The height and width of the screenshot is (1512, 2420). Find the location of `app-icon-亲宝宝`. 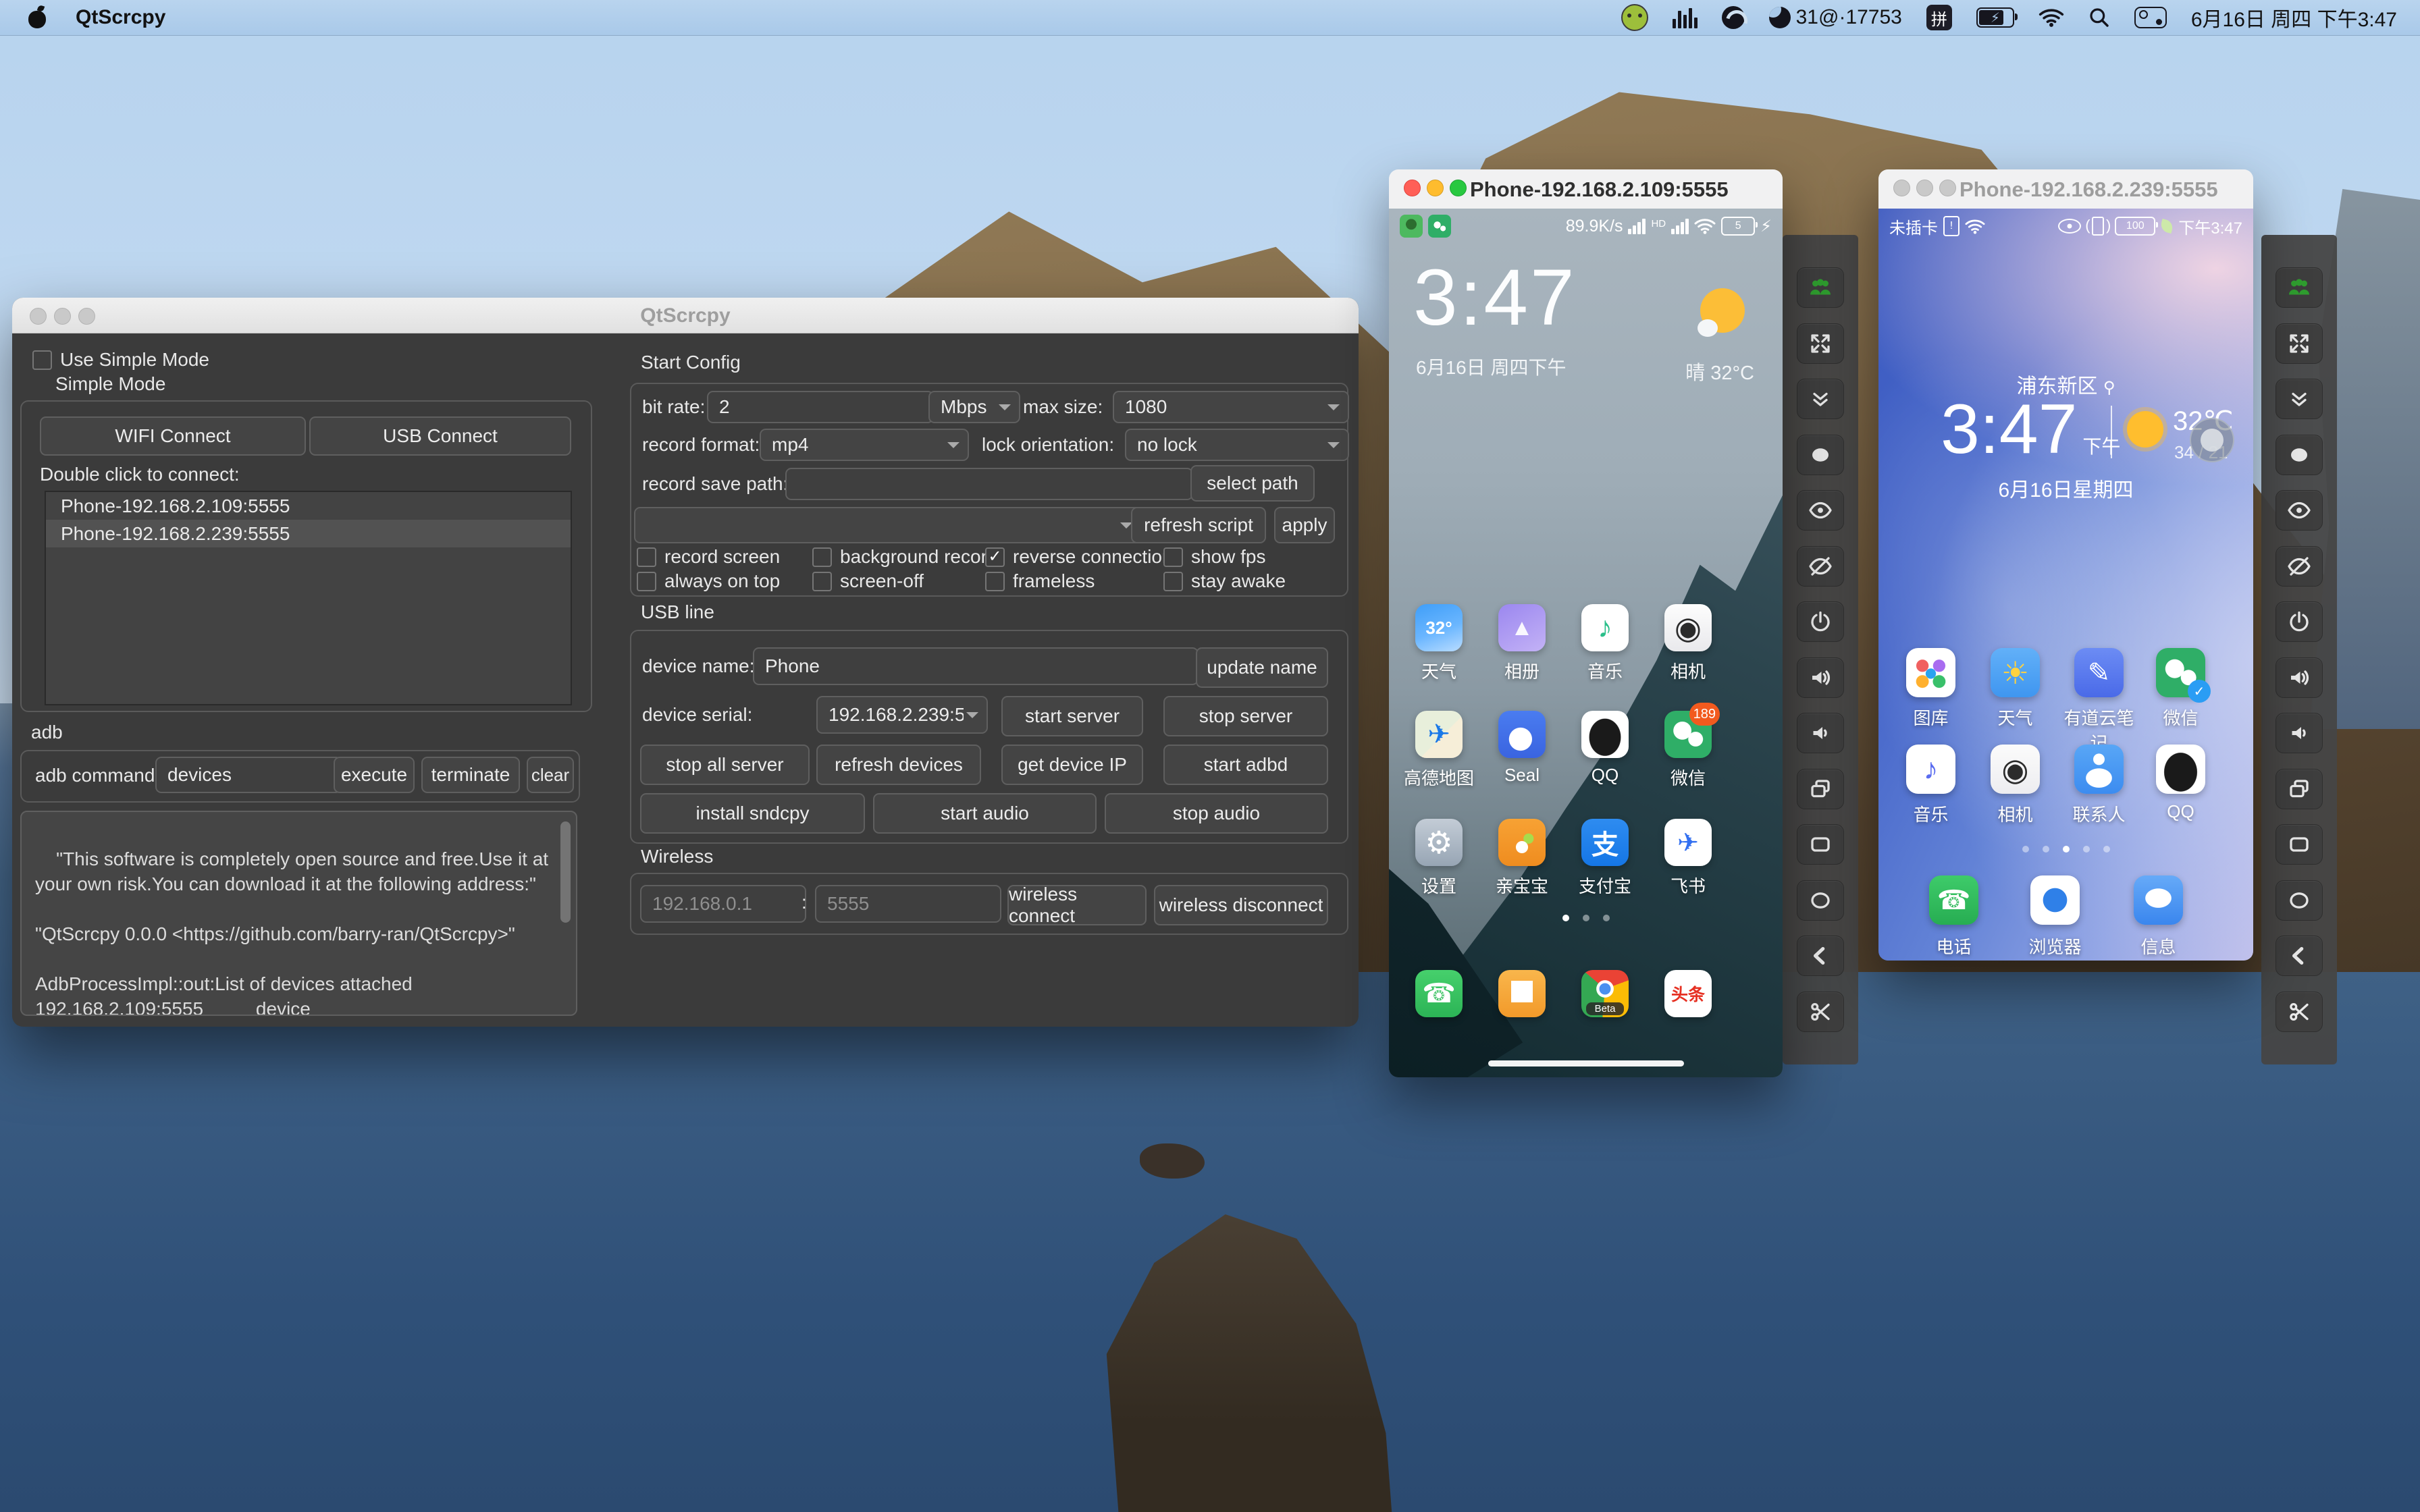

app-icon-亲宝宝 is located at coordinates (1522, 842).